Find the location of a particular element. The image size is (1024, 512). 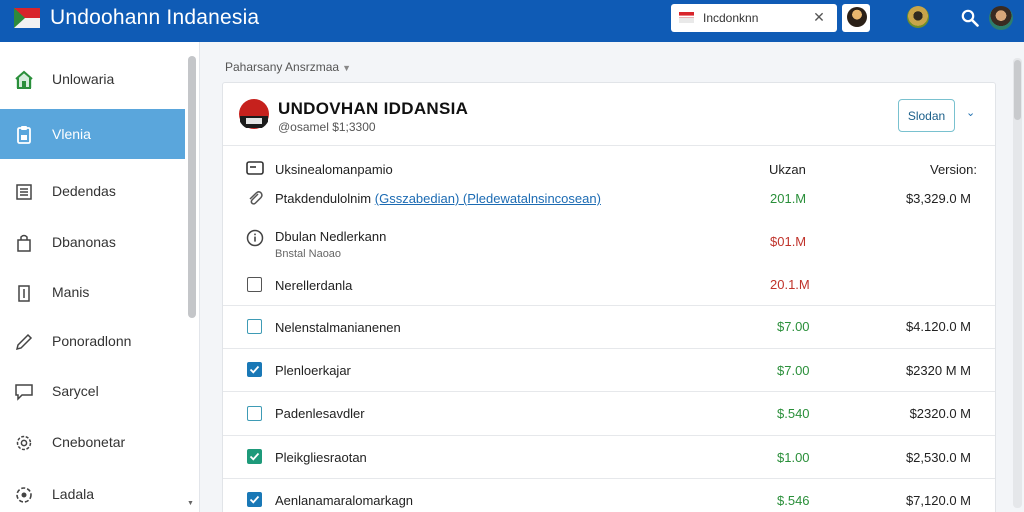

table-row: Nerellerdanla is located at coordinates (313, 285).